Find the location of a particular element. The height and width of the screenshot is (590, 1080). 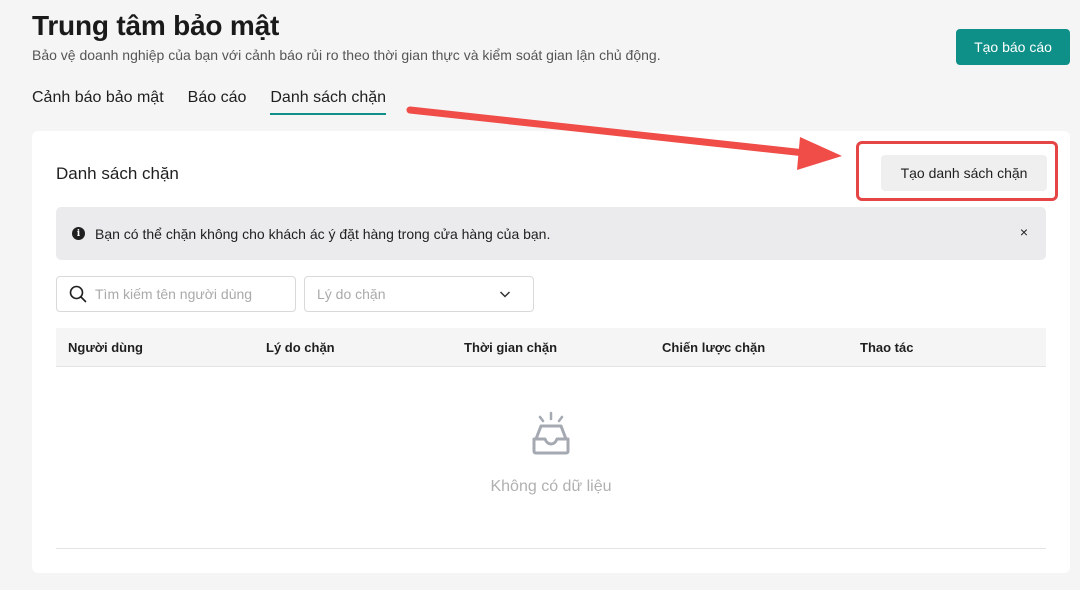

tab-bar: Cảnh báo bảo mật Báo cáo Danh sách chặn is located at coordinates (221, 102).